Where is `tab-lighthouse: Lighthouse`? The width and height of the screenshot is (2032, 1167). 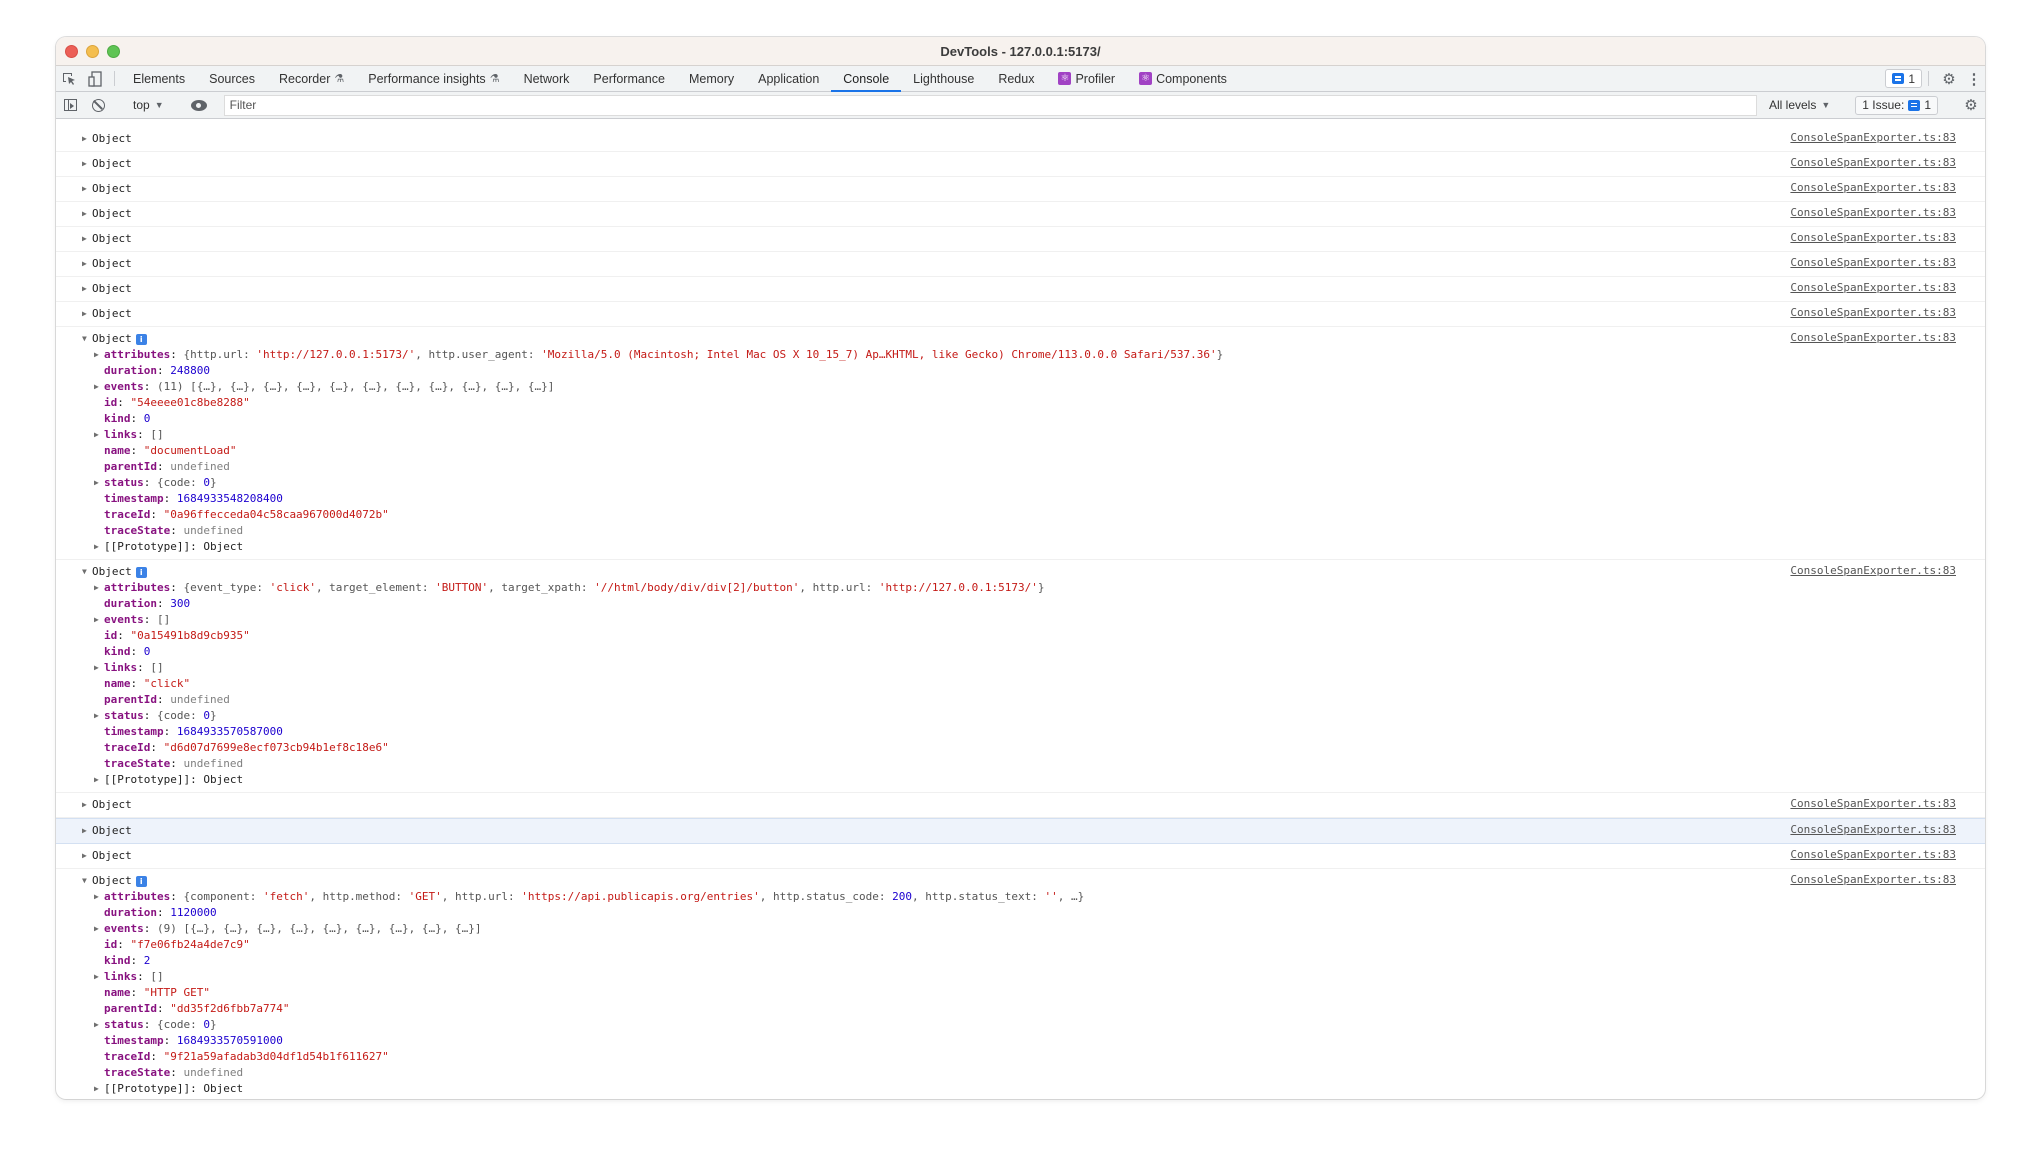
tab-lighthouse: Lighthouse is located at coordinates (943, 78).